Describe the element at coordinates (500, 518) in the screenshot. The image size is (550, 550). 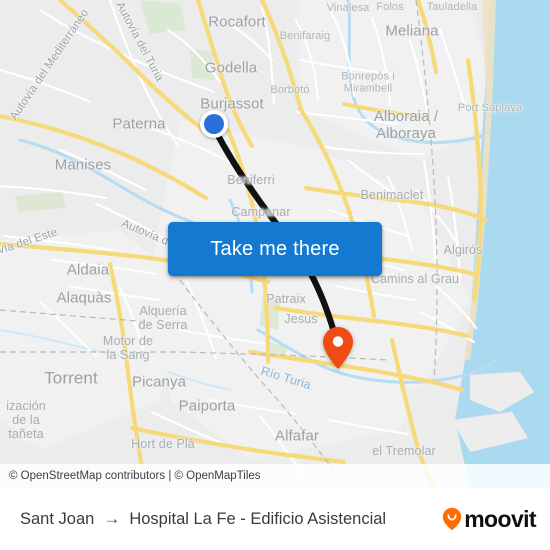
I see `moovit-wordmark: moovit` at that location.